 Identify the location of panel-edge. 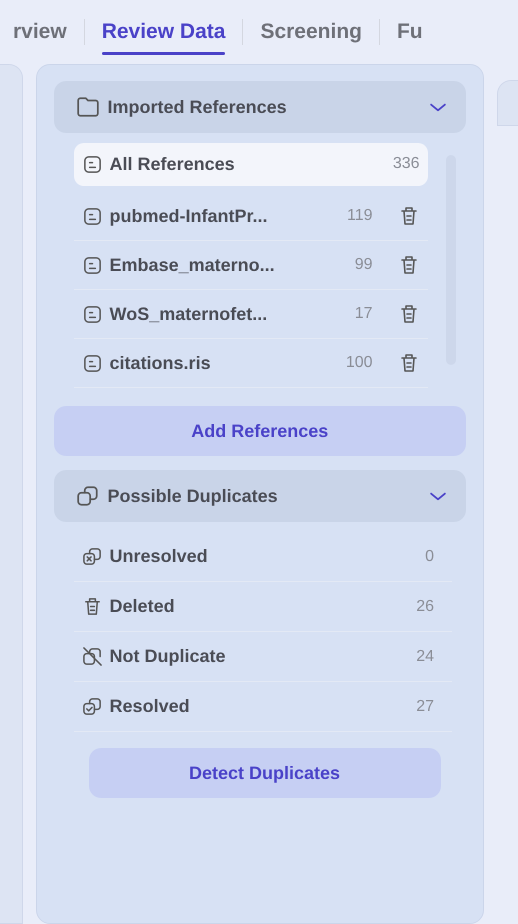
(507, 103).